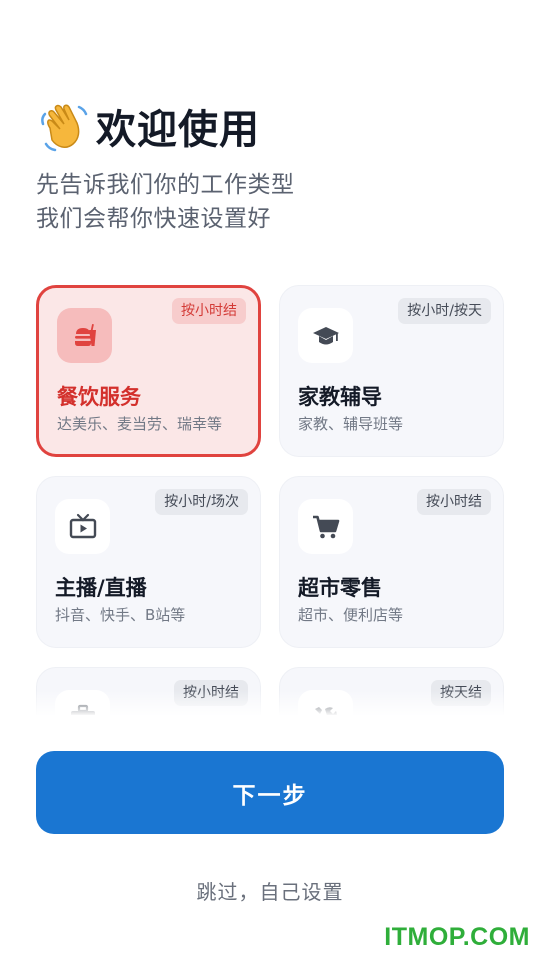 The height and width of the screenshot is (960, 540). What do you see at coordinates (351, 424) in the screenshot?
I see `job-card-examples: 家教、辅导班等` at bounding box center [351, 424].